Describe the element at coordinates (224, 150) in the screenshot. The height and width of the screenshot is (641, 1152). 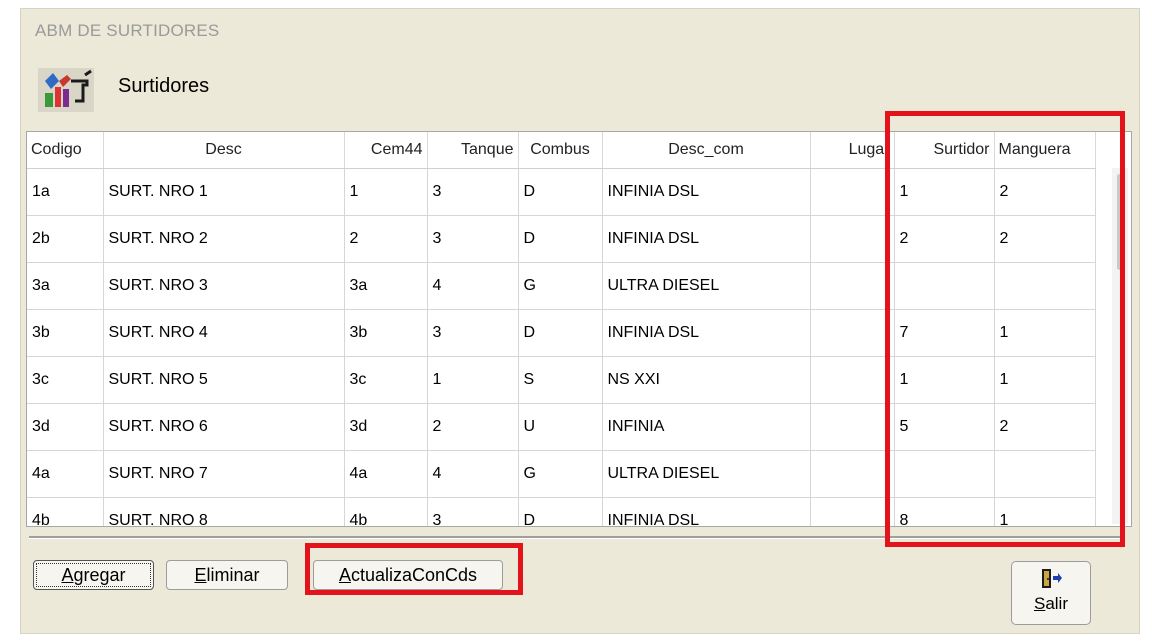
I see `col-header-desc: Desc` at that location.